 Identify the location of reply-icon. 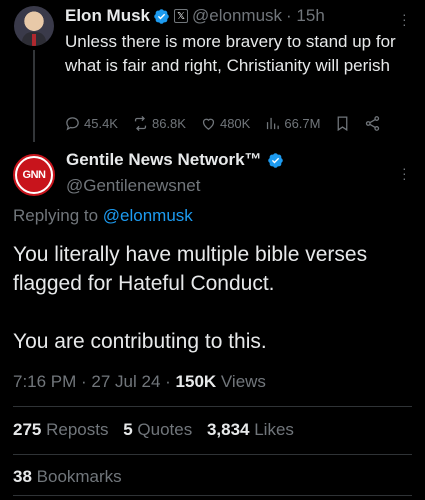
(72, 123).